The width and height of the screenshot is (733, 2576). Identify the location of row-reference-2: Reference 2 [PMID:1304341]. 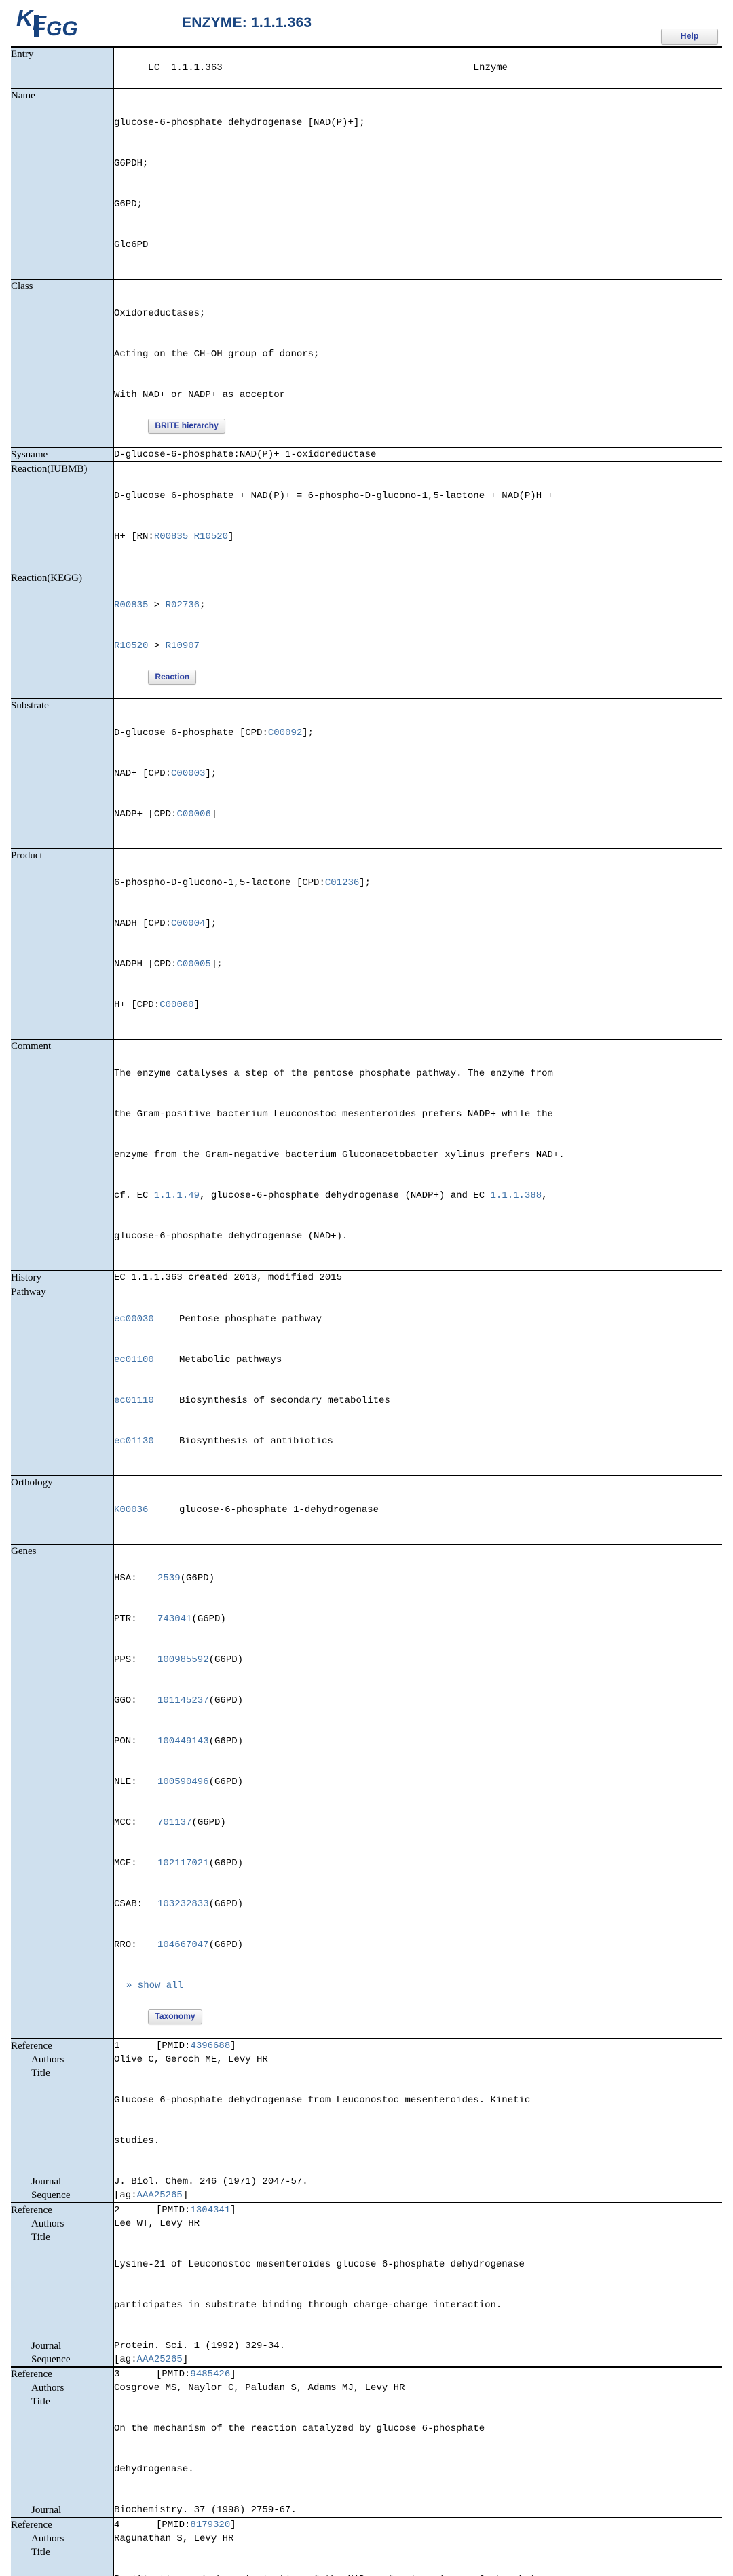
(366, 2209).